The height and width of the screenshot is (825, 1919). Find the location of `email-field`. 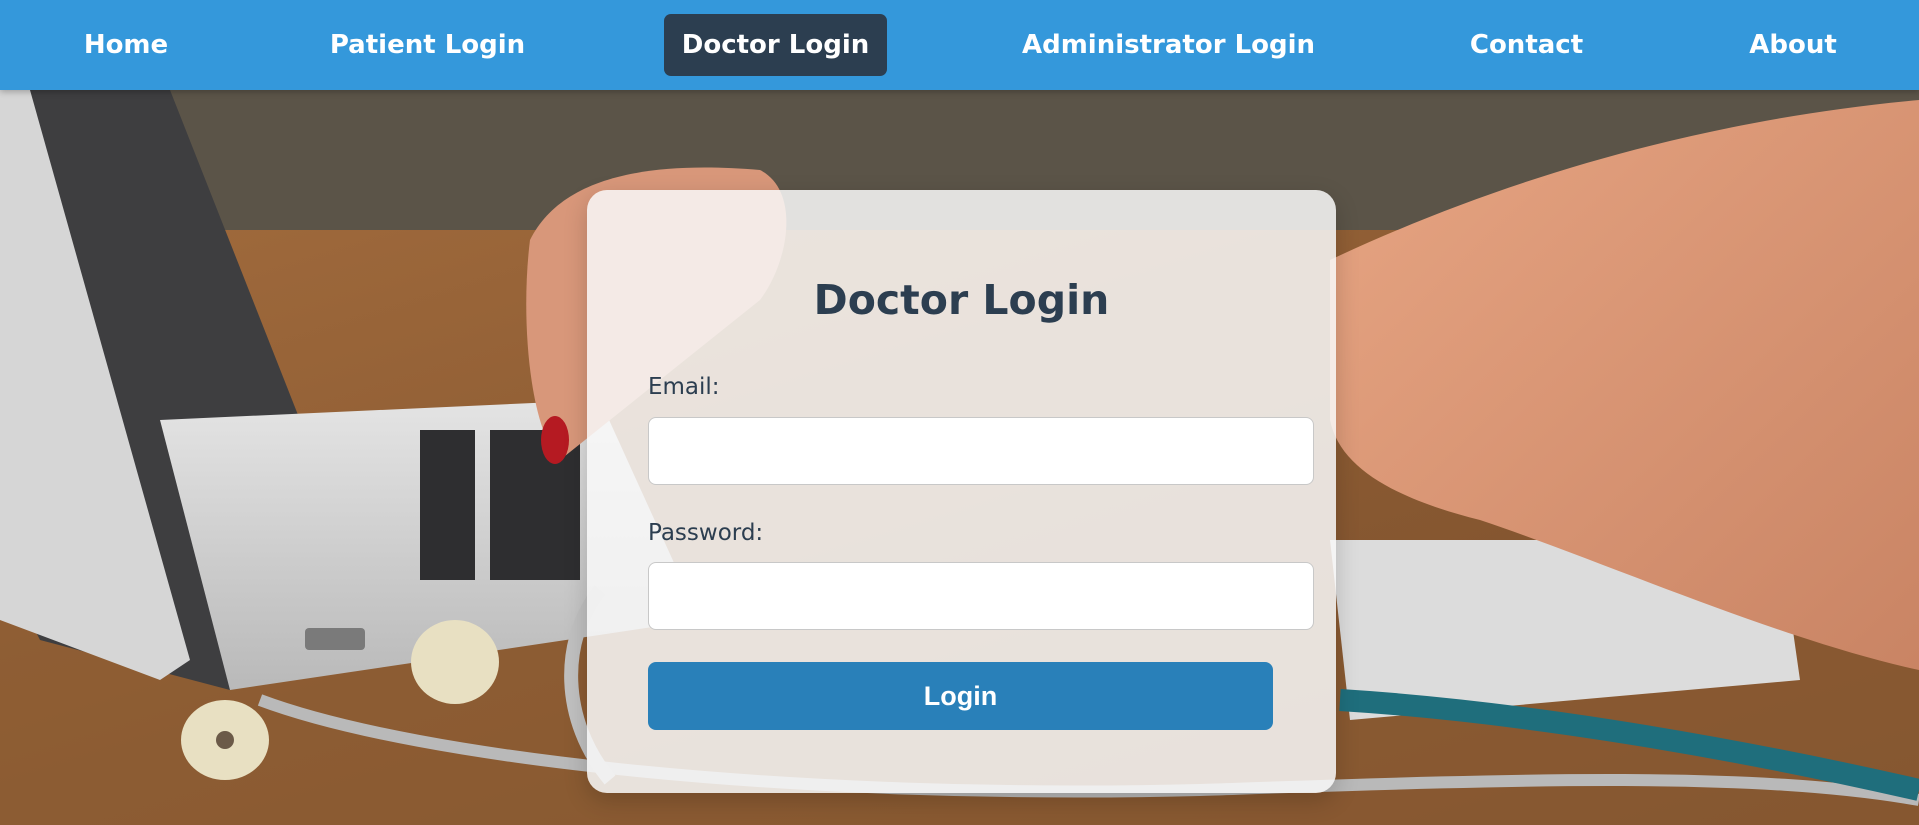

email-field is located at coordinates (981, 451).